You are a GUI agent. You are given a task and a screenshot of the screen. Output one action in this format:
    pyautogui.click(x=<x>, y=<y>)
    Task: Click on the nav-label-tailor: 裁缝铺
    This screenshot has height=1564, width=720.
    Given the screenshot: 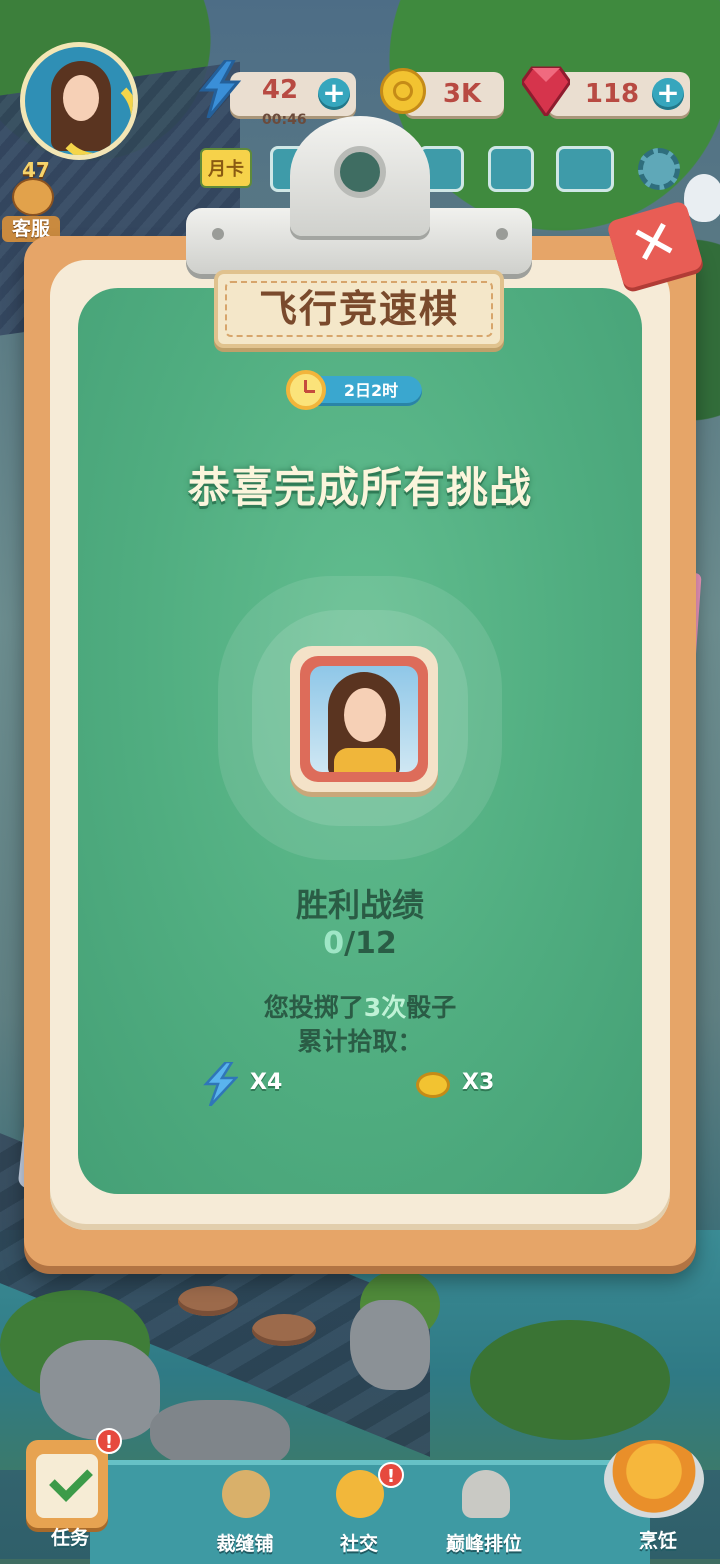 What is the action you would take?
    pyautogui.click(x=245, y=1544)
    